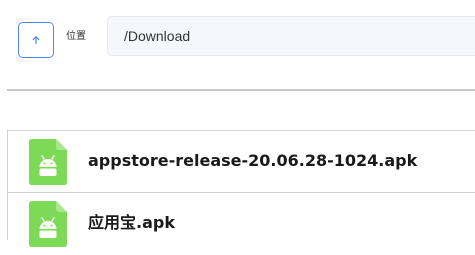 This screenshot has height=255, width=475. Describe the element at coordinates (253, 160) in the screenshot. I see `file-name: appstore-release-20.06.28-1024.apk` at that location.